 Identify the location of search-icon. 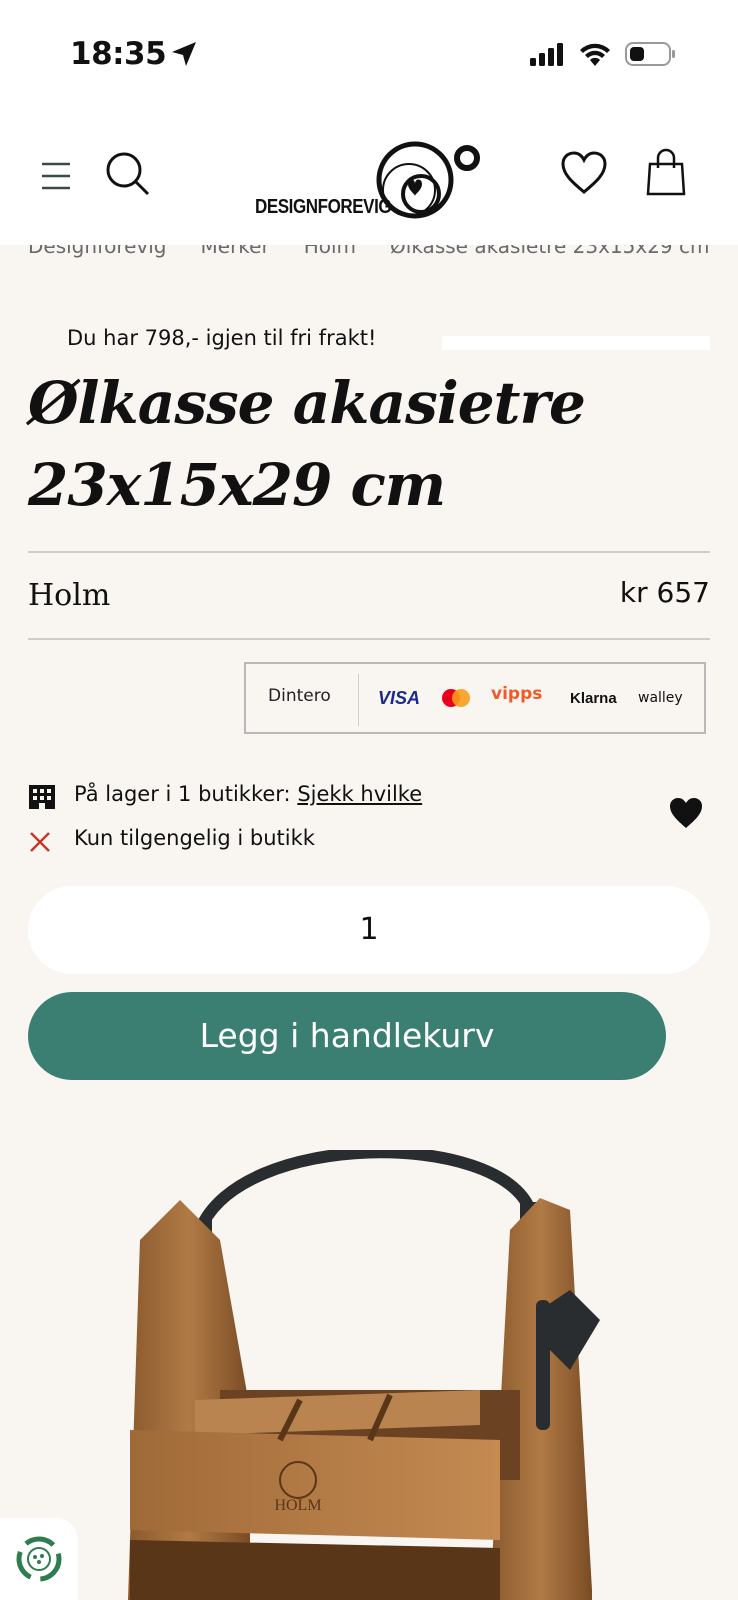
(128, 174).